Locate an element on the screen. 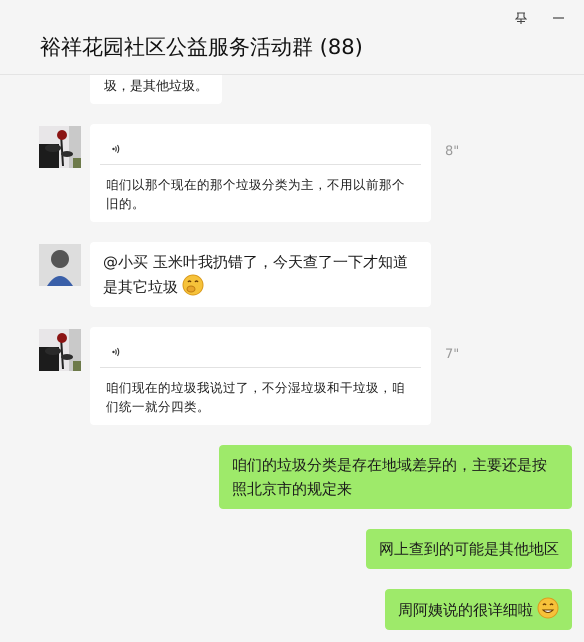 This screenshot has width=584, height=642. message-bubble: 圾，是其他垃圾。 is located at coordinates (156, 89).